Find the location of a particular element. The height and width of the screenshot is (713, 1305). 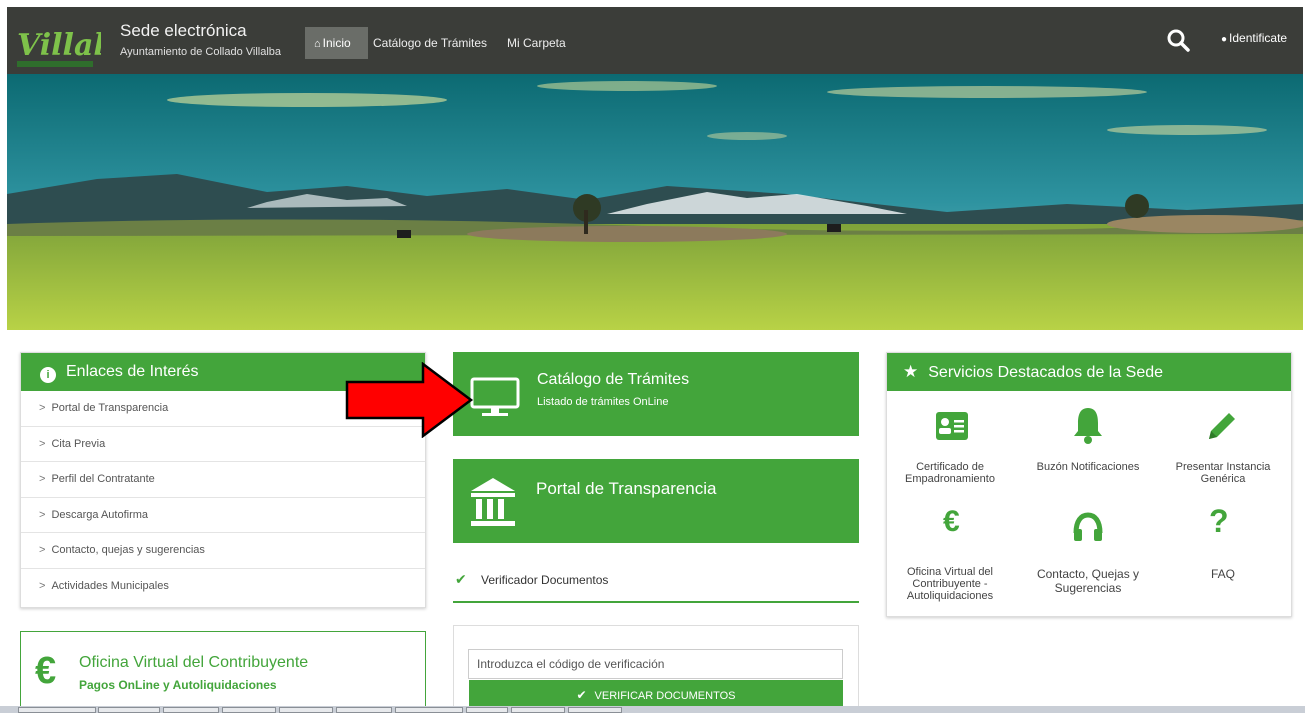

villalba-logo: Villalba is located at coordinates (55, 43).